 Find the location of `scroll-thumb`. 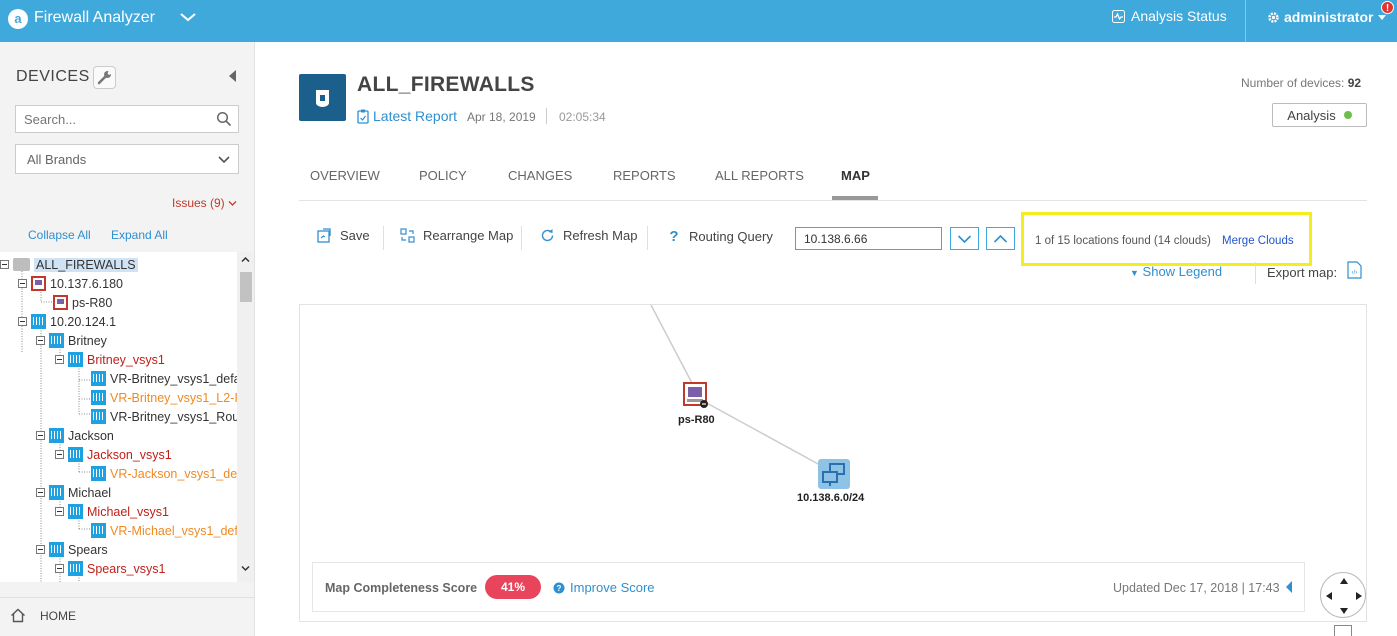

scroll-thumb is located at coordinates (246, 287).